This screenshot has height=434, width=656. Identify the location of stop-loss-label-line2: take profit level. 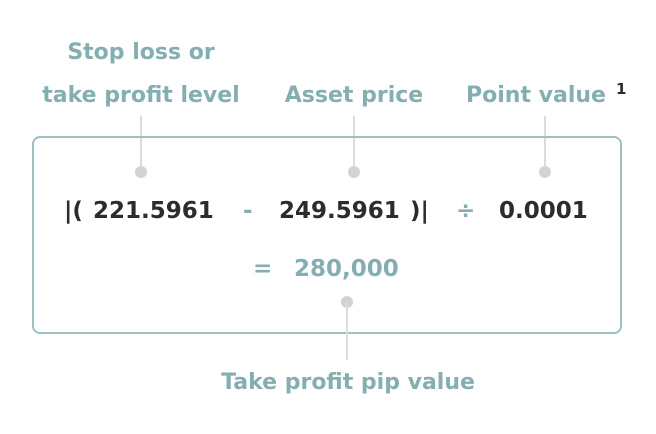
(141, 95).